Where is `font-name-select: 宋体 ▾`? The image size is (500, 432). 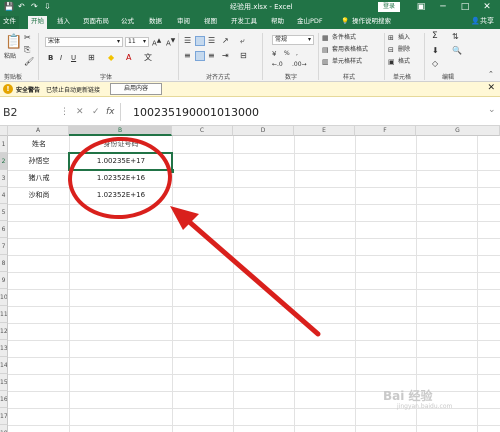 font-name-select: 宋体 ▾ is located at coordinates (84, 42).